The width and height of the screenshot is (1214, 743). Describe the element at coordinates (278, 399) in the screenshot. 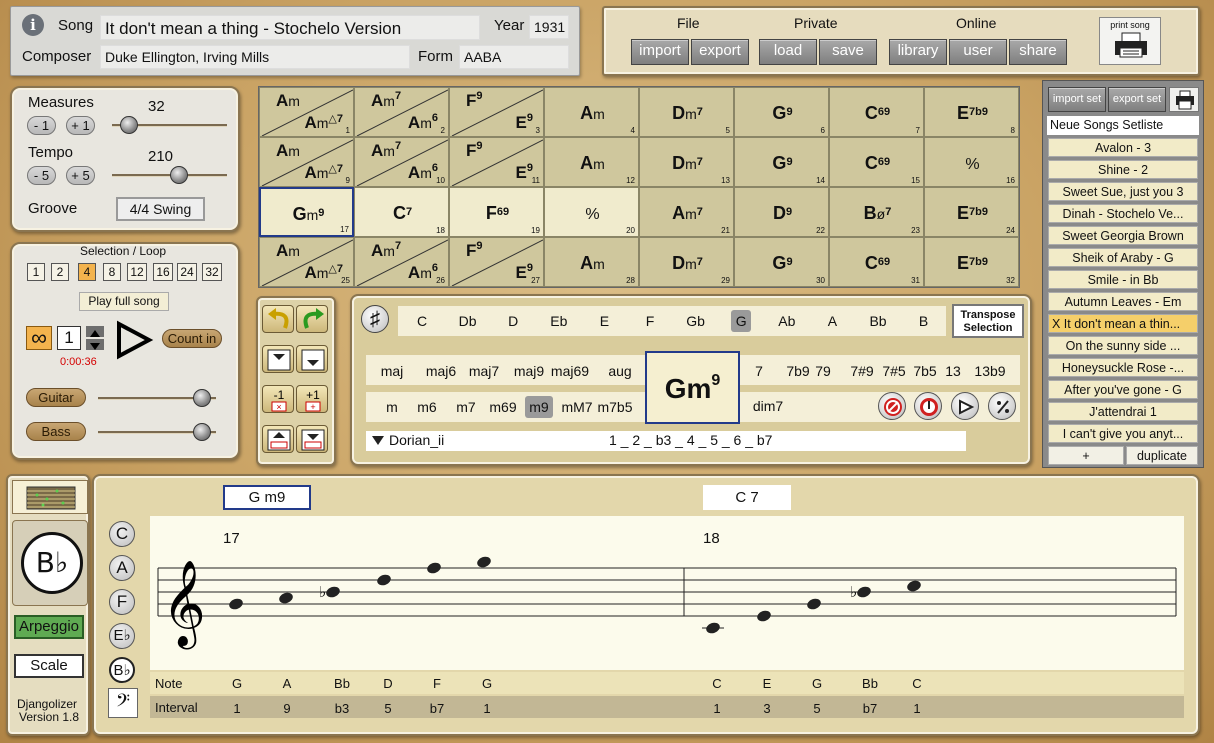

I see `remove-measure-button: -1 ×` at that location.